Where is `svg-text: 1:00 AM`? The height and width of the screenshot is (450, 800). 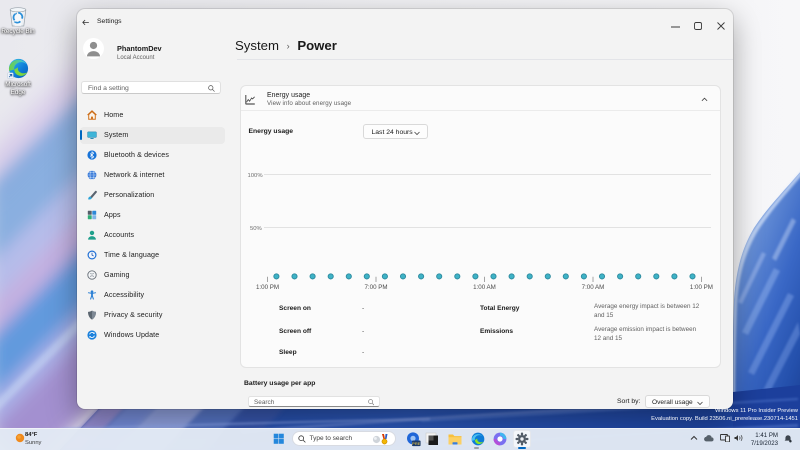 svg-text: 1:00 AM is located at coordinates (484, 287).